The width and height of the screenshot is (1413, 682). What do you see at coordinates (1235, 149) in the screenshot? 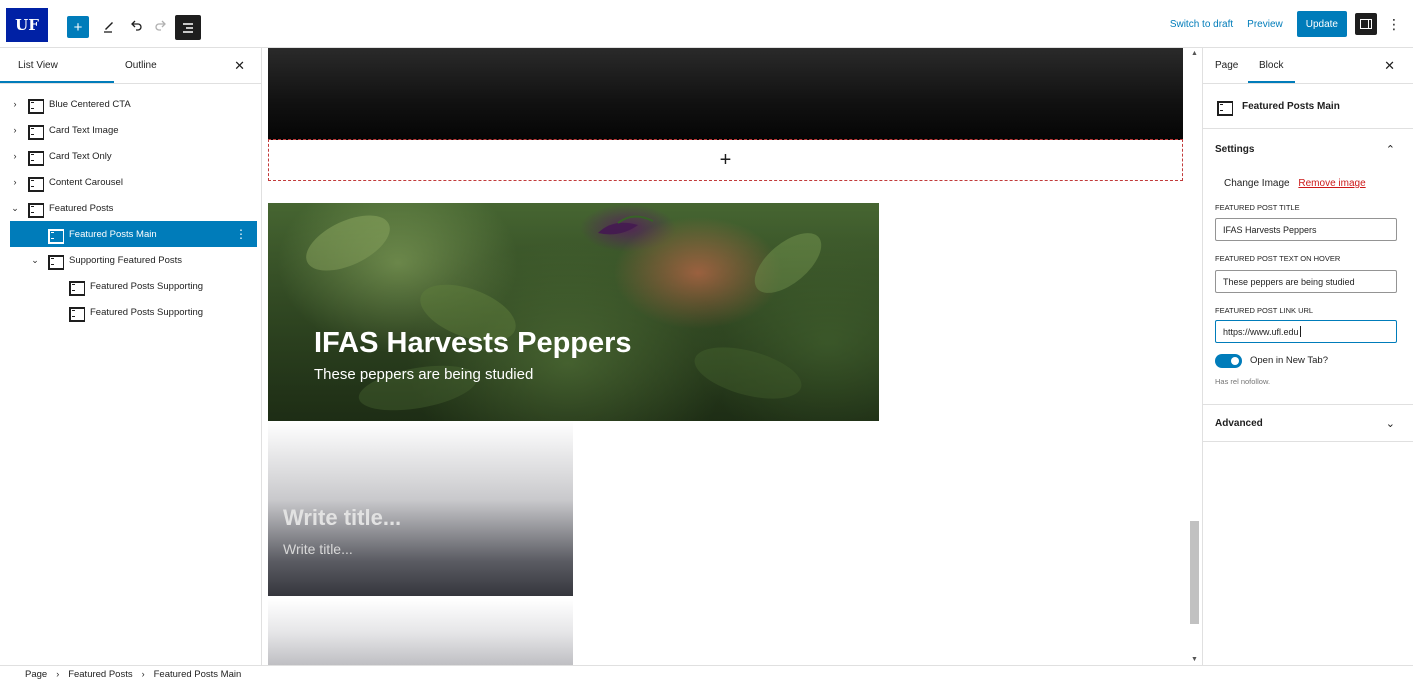
I see `settings-panel-title: Settings` at bounding box center [1235, 149].